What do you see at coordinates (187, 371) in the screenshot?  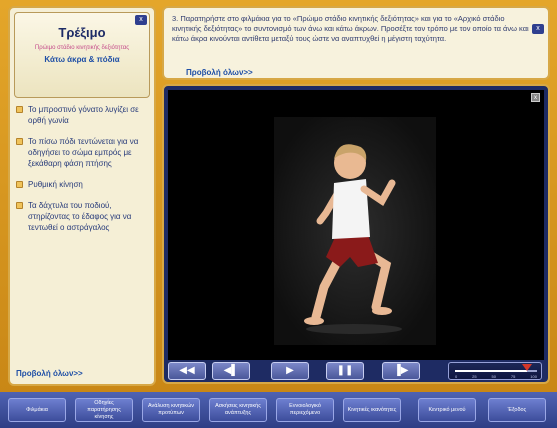 I see `rewind-button: ◀◀` at bounding box center [187, 371].